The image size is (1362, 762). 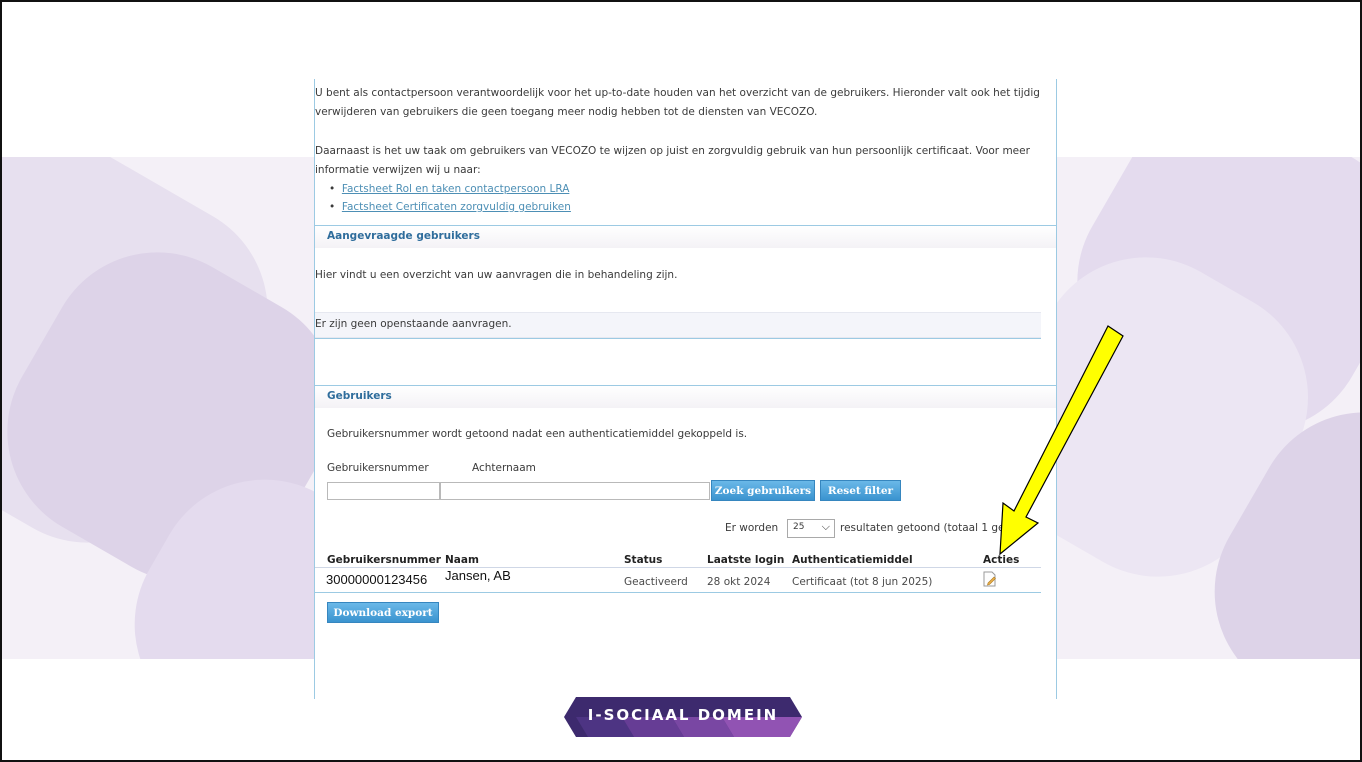 I want to click on yellow-arrow-icon, so click(x=1061, y=440).